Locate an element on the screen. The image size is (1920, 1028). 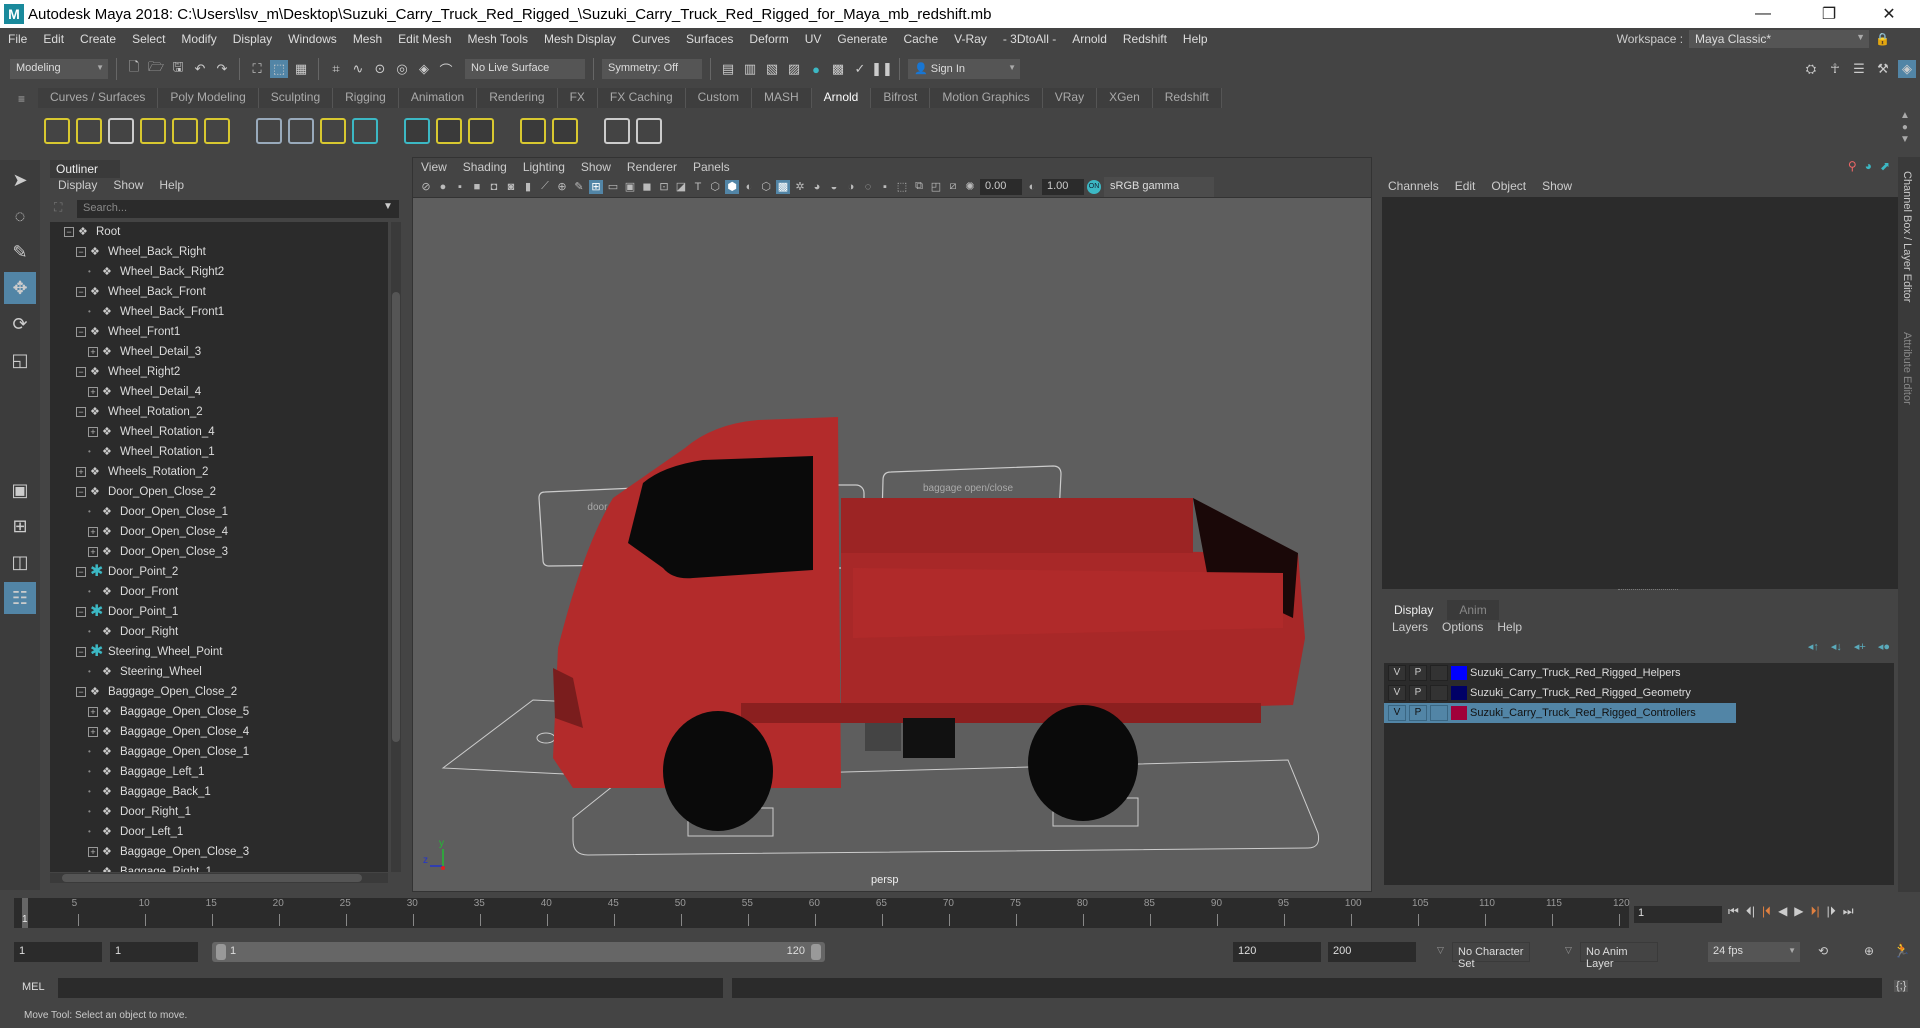
menu-help: Help is located at coordinates (1195, 39).